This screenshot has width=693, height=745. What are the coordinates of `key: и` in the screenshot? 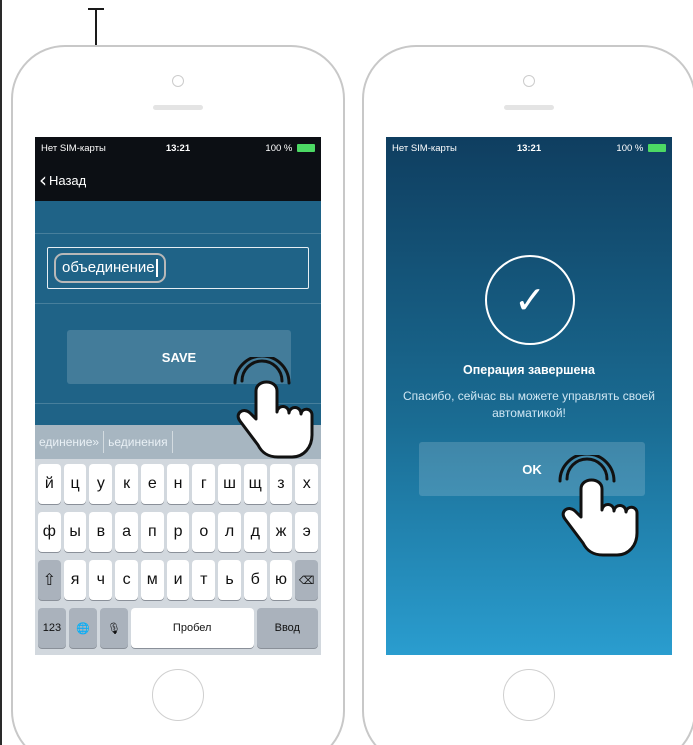 It's located at (178, 580).